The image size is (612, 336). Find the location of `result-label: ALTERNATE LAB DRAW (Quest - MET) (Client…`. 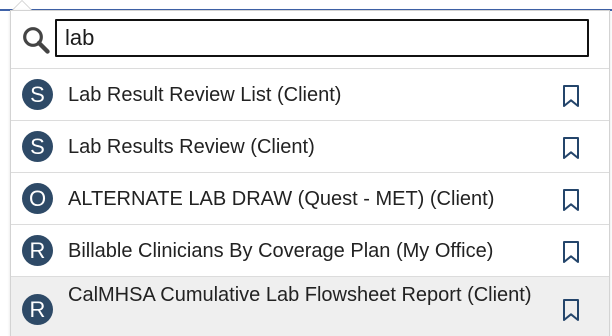

result-label: ALTERNATE LAB DRAW (Quest - MET) (Client… is located at coordinates (281, 199).